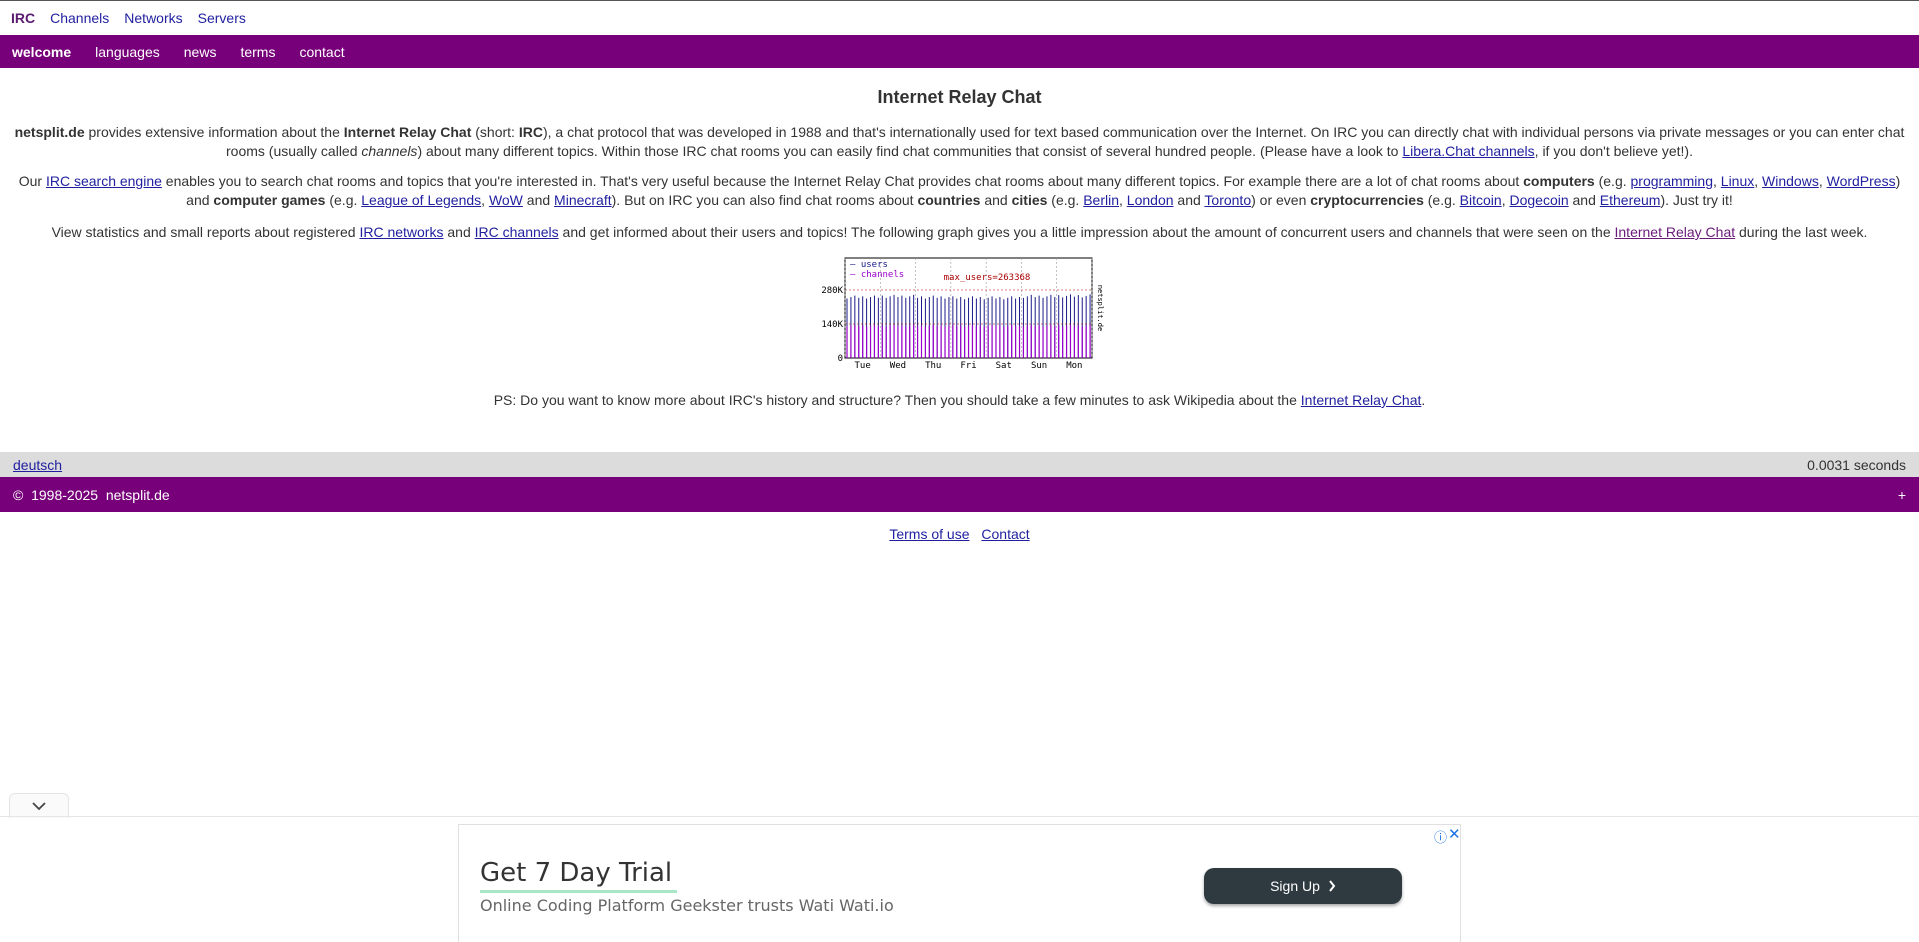  I want to click on tab-news: news, so click(200, 52).